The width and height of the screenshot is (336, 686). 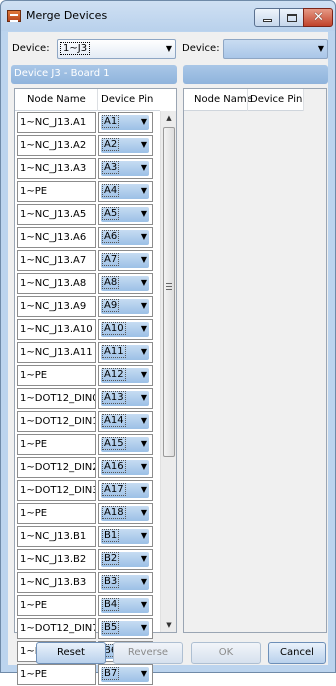 I want to click on node-name-cell: 1~DOT12_DIN3, so click(x=56, y=490).